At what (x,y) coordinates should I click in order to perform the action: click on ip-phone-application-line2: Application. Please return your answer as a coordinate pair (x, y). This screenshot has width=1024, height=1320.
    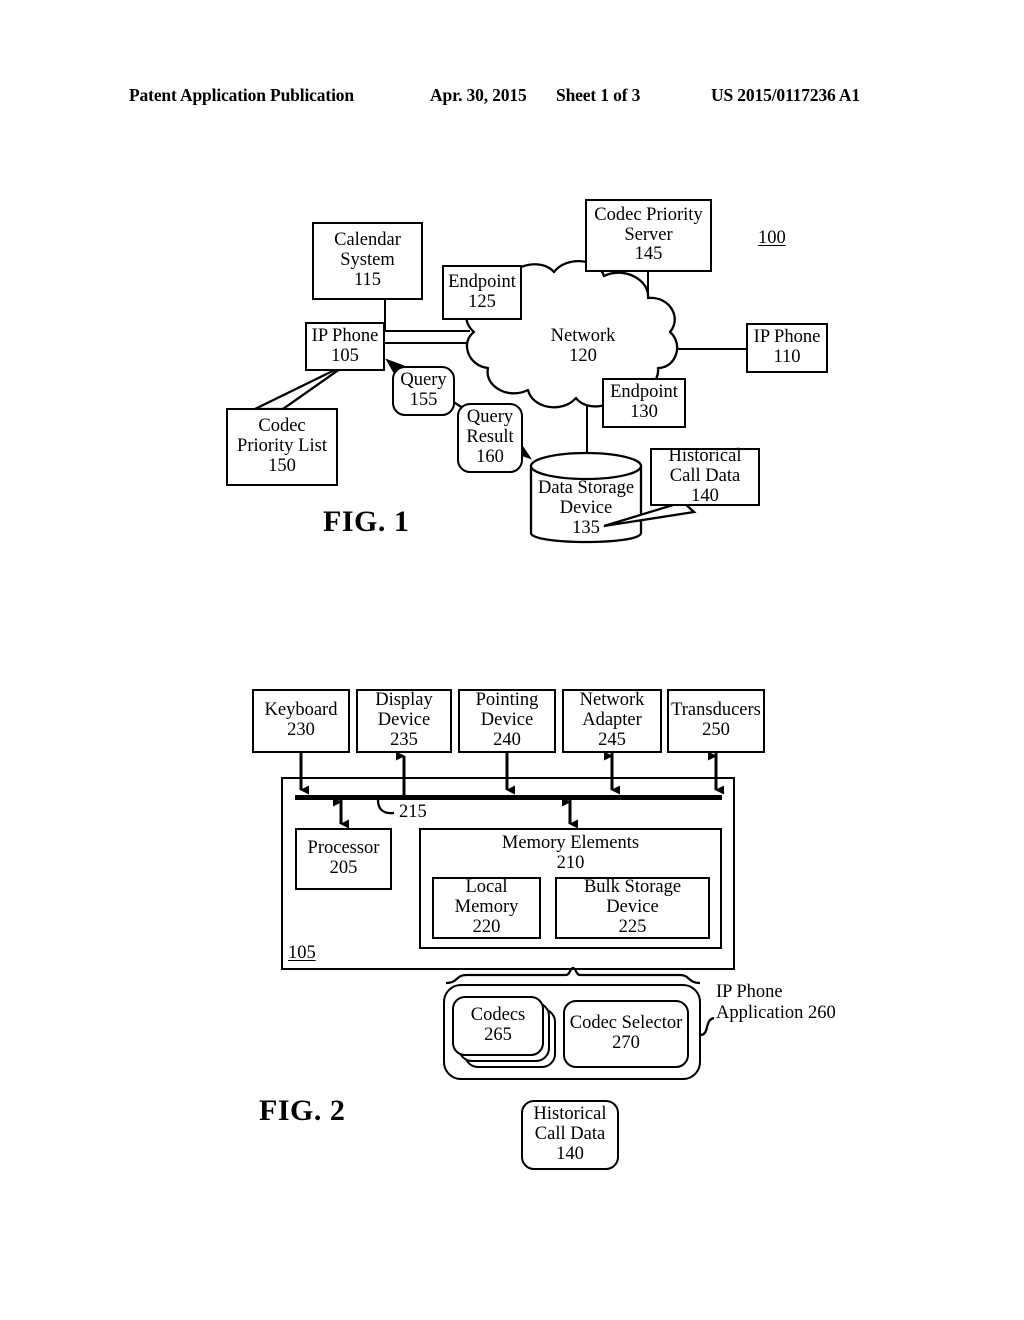
    Looking at the image, I should click on (760, 1012).